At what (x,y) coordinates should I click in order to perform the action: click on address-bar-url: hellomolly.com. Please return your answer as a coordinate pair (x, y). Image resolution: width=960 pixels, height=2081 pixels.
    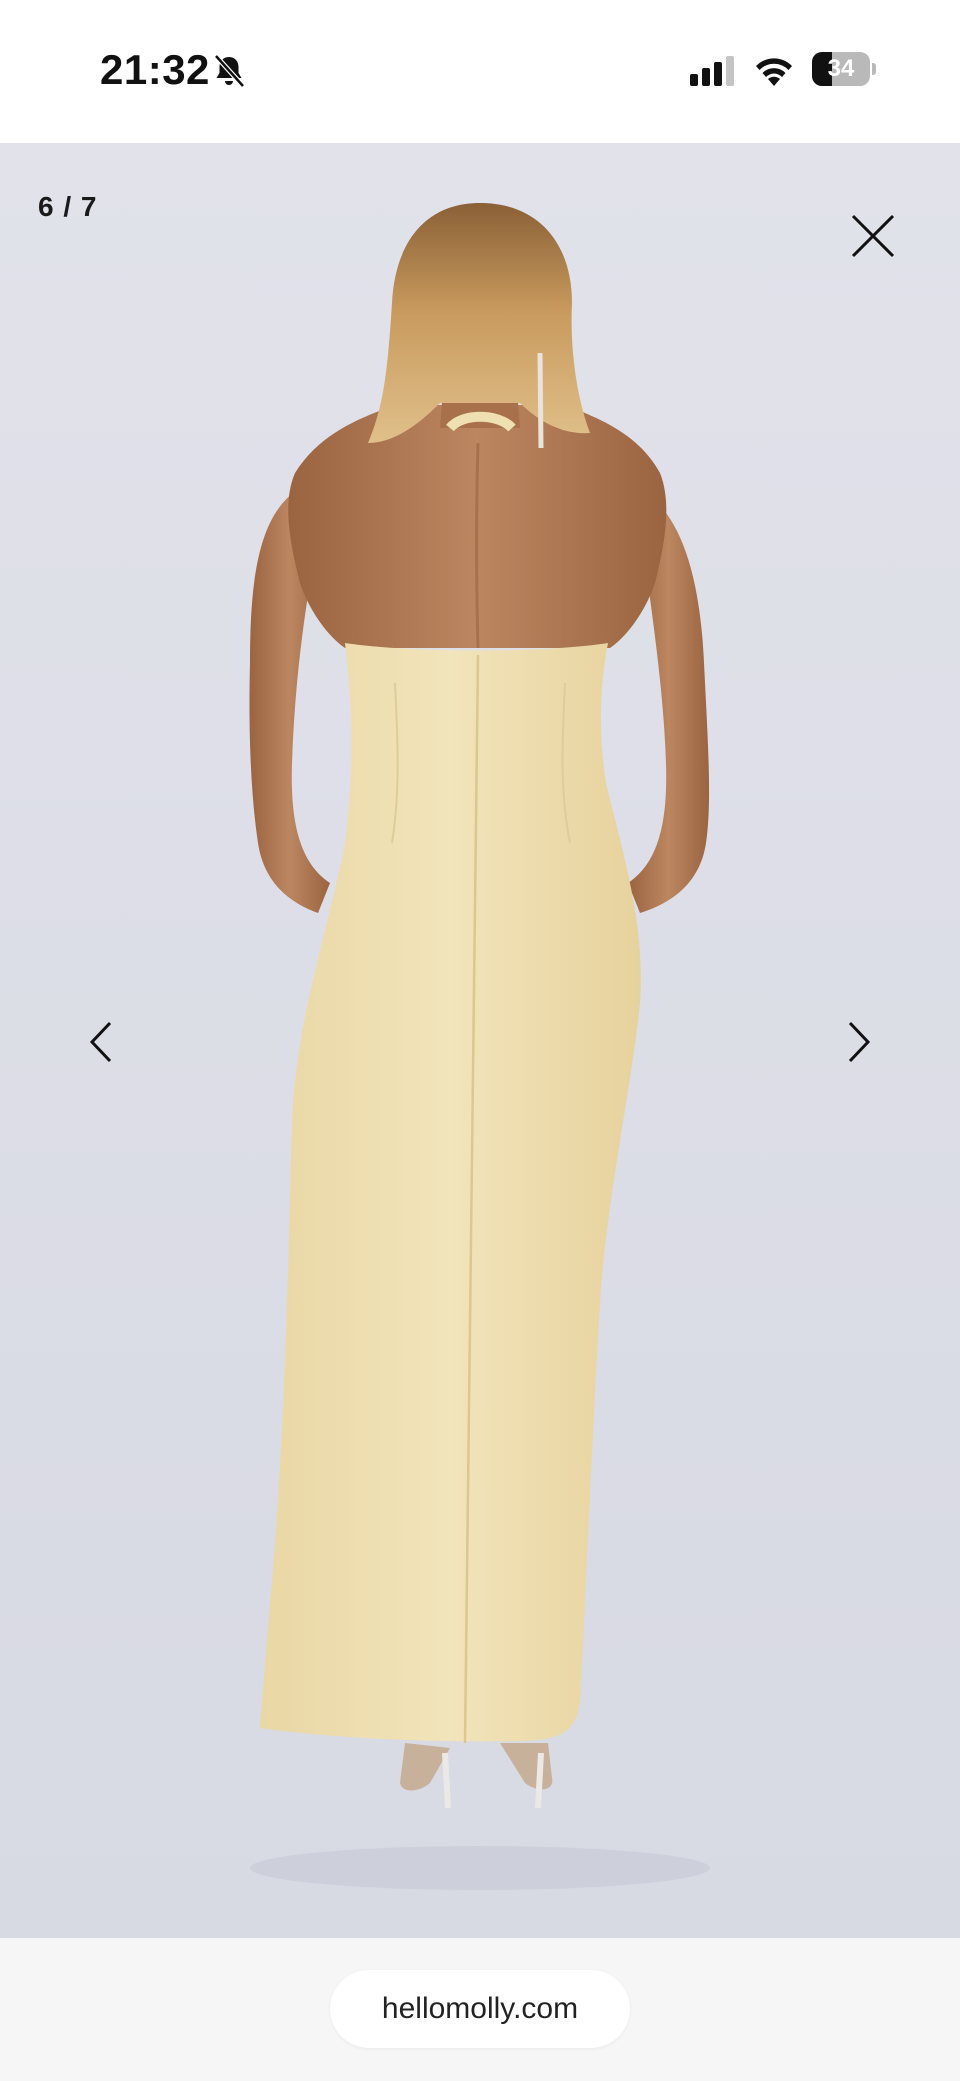
    Looking at the image, I should click on (480, 2008).